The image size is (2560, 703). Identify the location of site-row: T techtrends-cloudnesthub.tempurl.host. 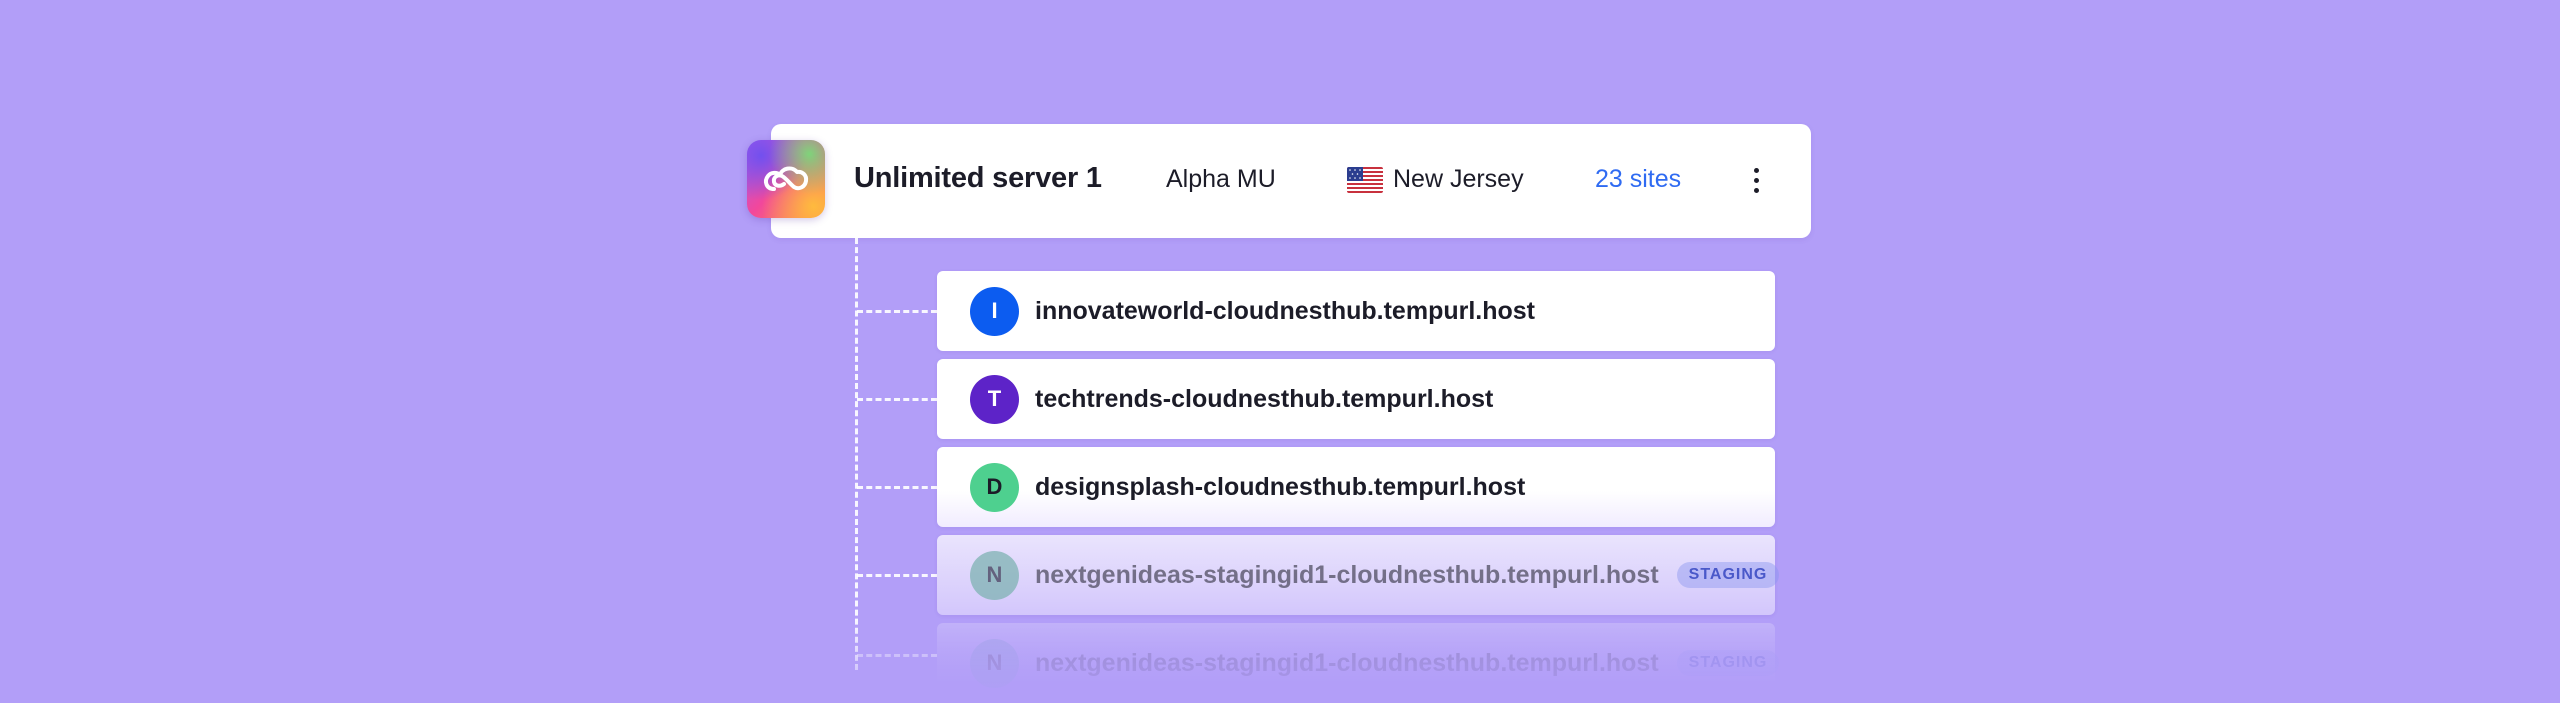
(1356, 399).